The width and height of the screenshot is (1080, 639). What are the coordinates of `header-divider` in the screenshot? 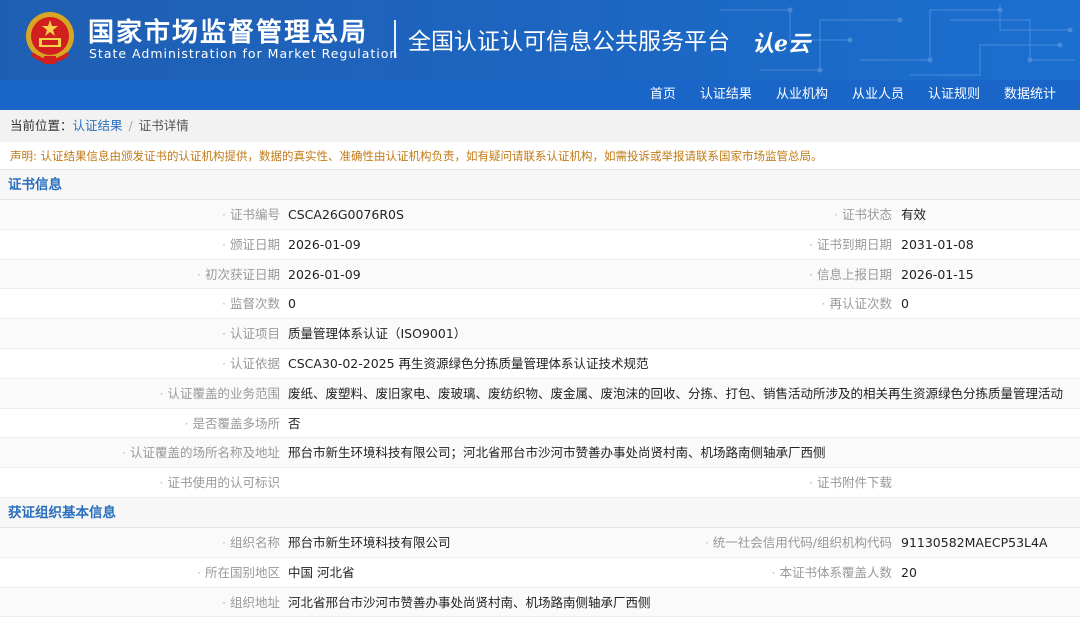 It's located at (395, 39).